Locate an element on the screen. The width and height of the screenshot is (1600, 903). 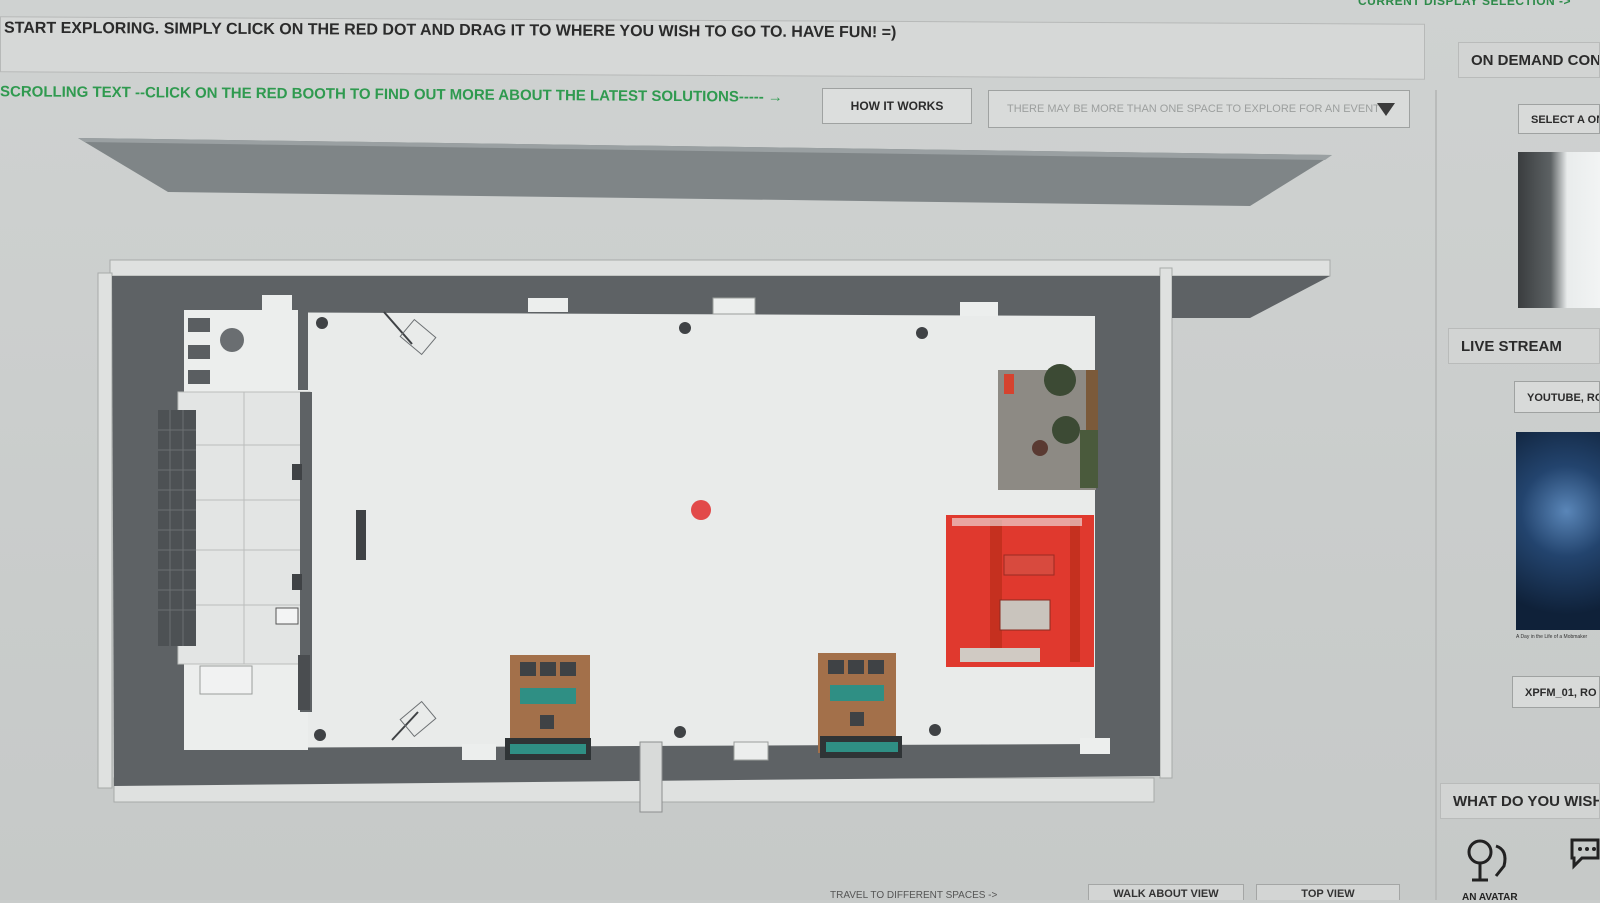
avatar-label: AN AVATAR is located at coordinates (1490, 897).